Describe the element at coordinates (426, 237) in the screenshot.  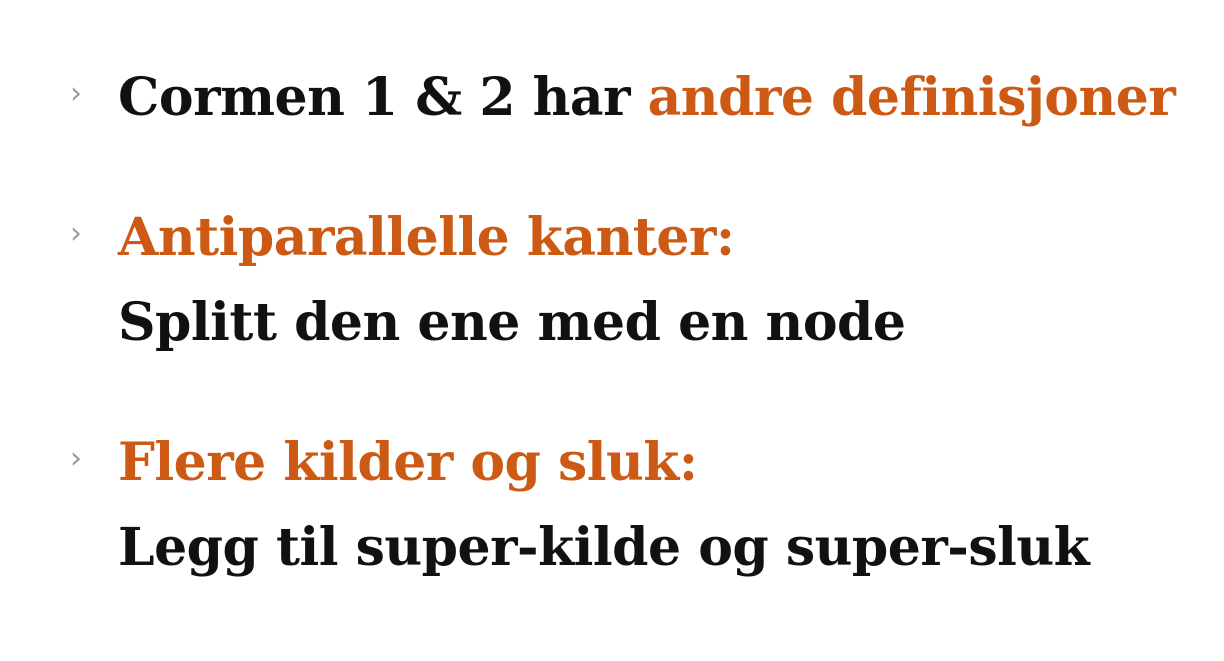
I see `bullet-heading: Antiparallelle kanter:` at that location.